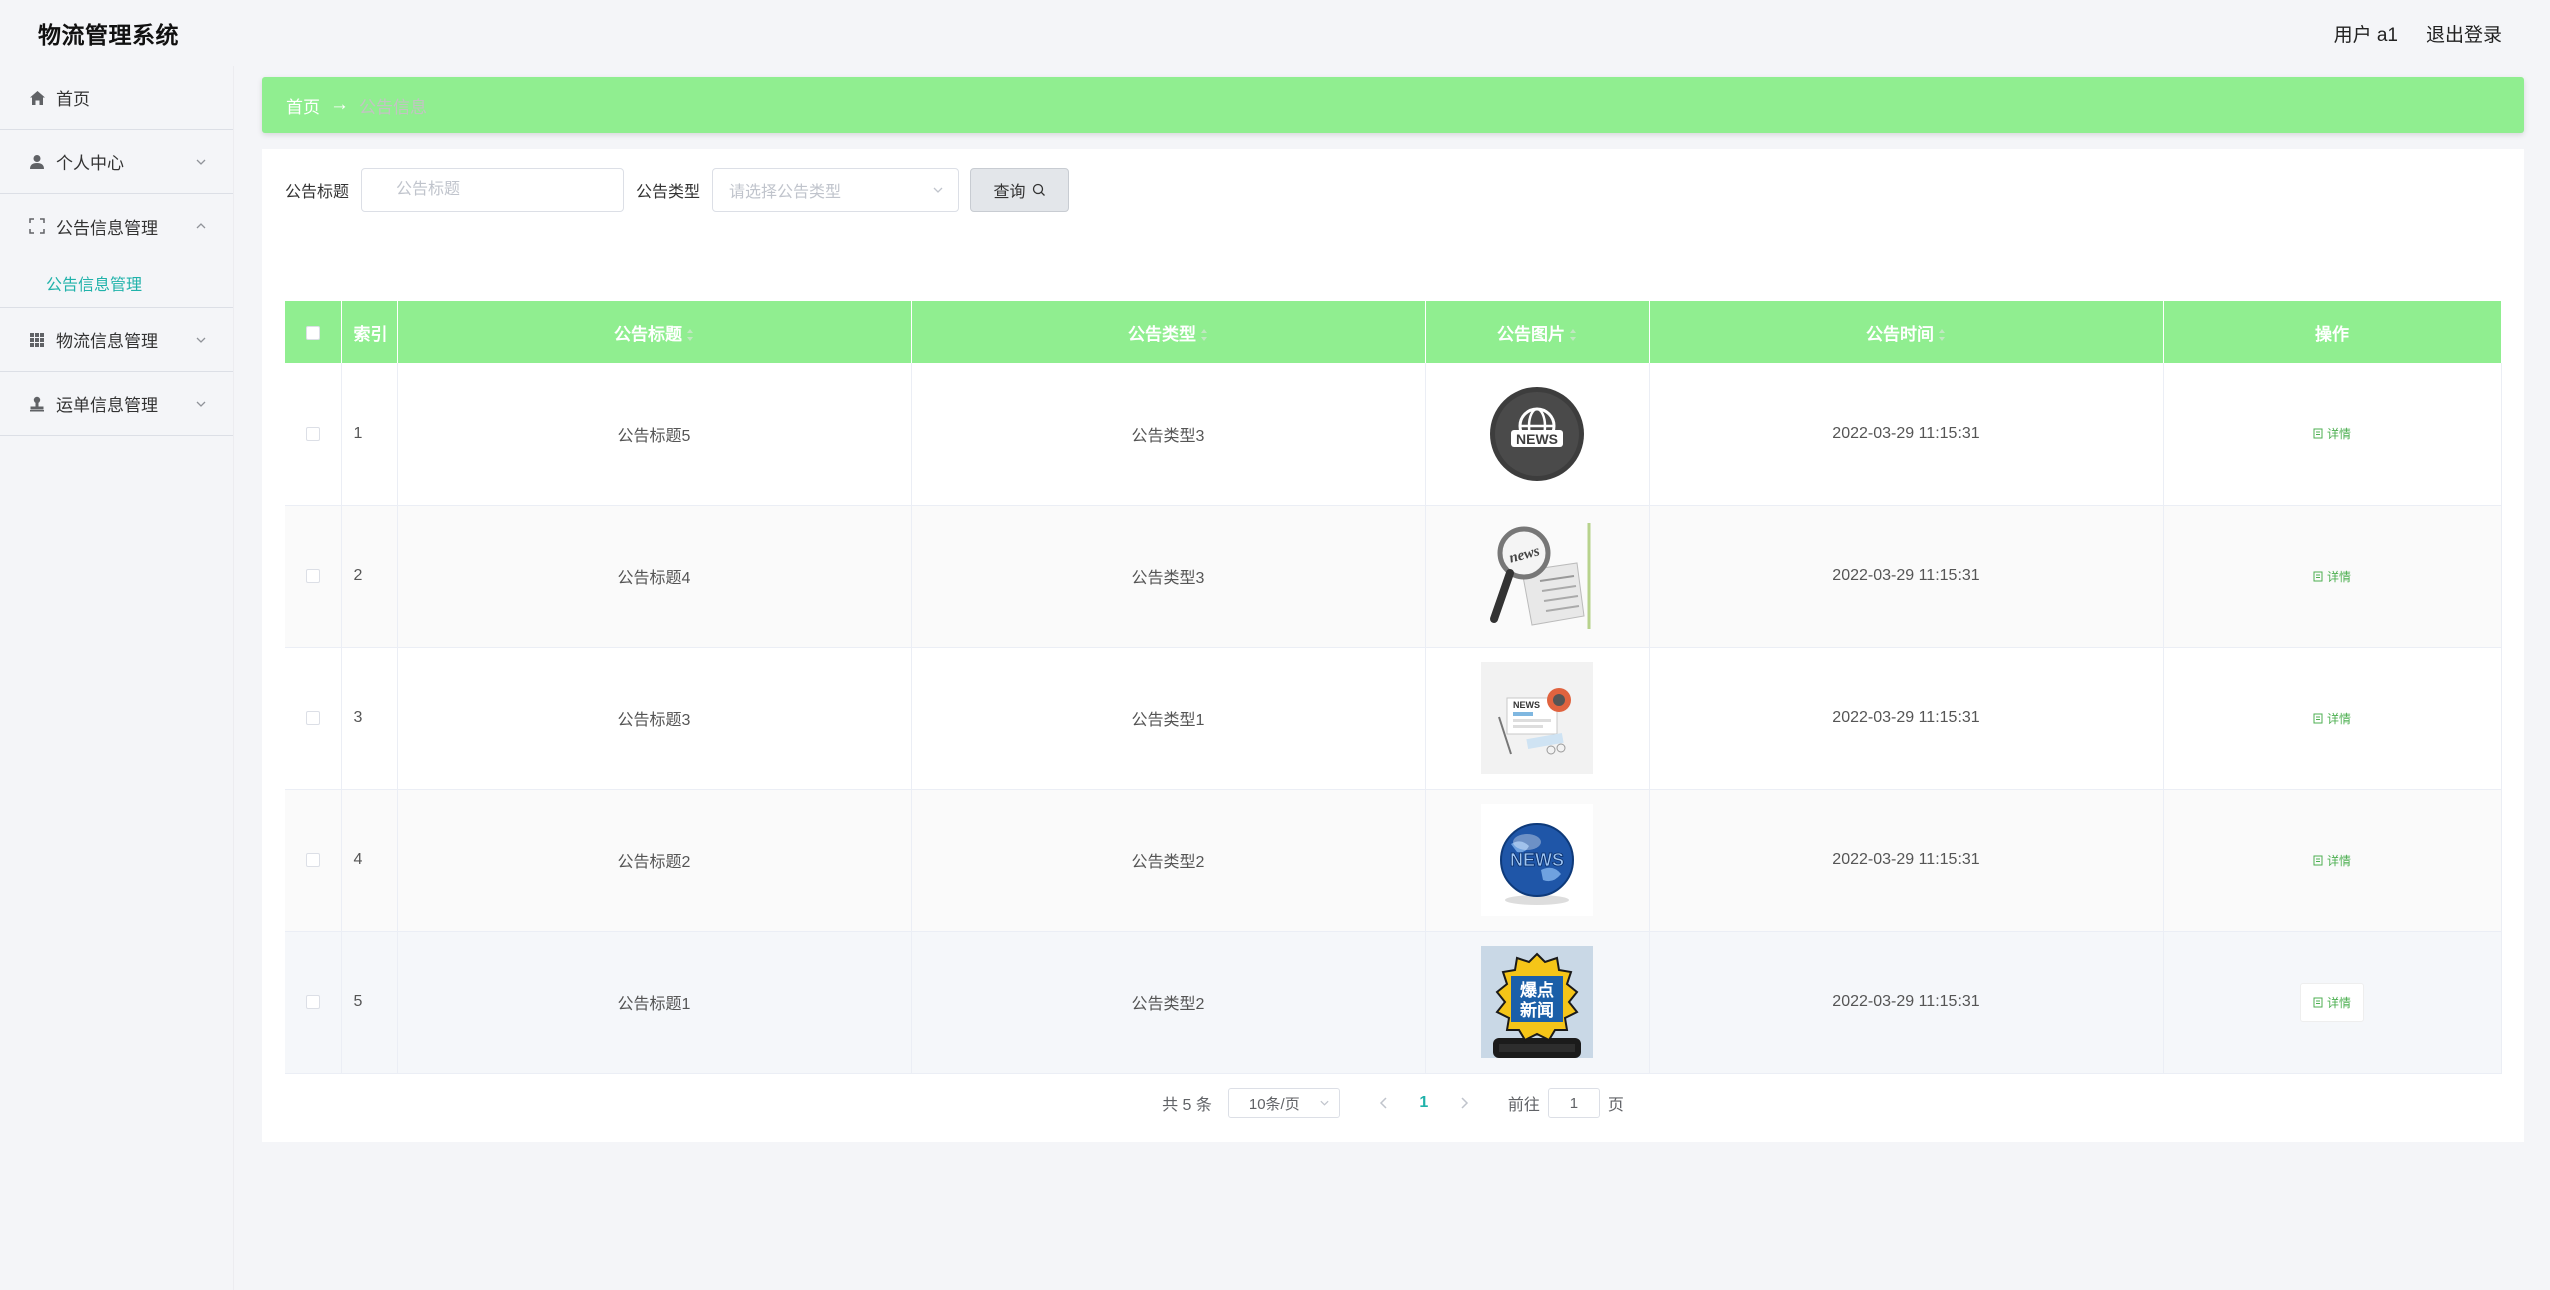 This screenshot has height=1290, width=2550. I want to click on row-image-cell: 爆点 新闻, so click(1537, 1002).